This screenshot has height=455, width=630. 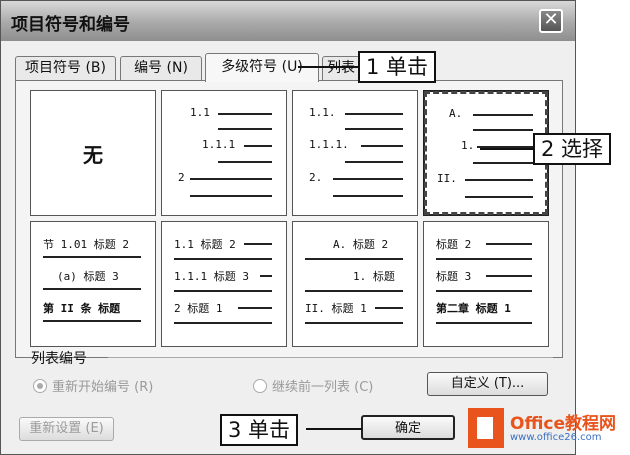 I want to click on level-1-heading: 标题 2, so click(x=454, y=244).